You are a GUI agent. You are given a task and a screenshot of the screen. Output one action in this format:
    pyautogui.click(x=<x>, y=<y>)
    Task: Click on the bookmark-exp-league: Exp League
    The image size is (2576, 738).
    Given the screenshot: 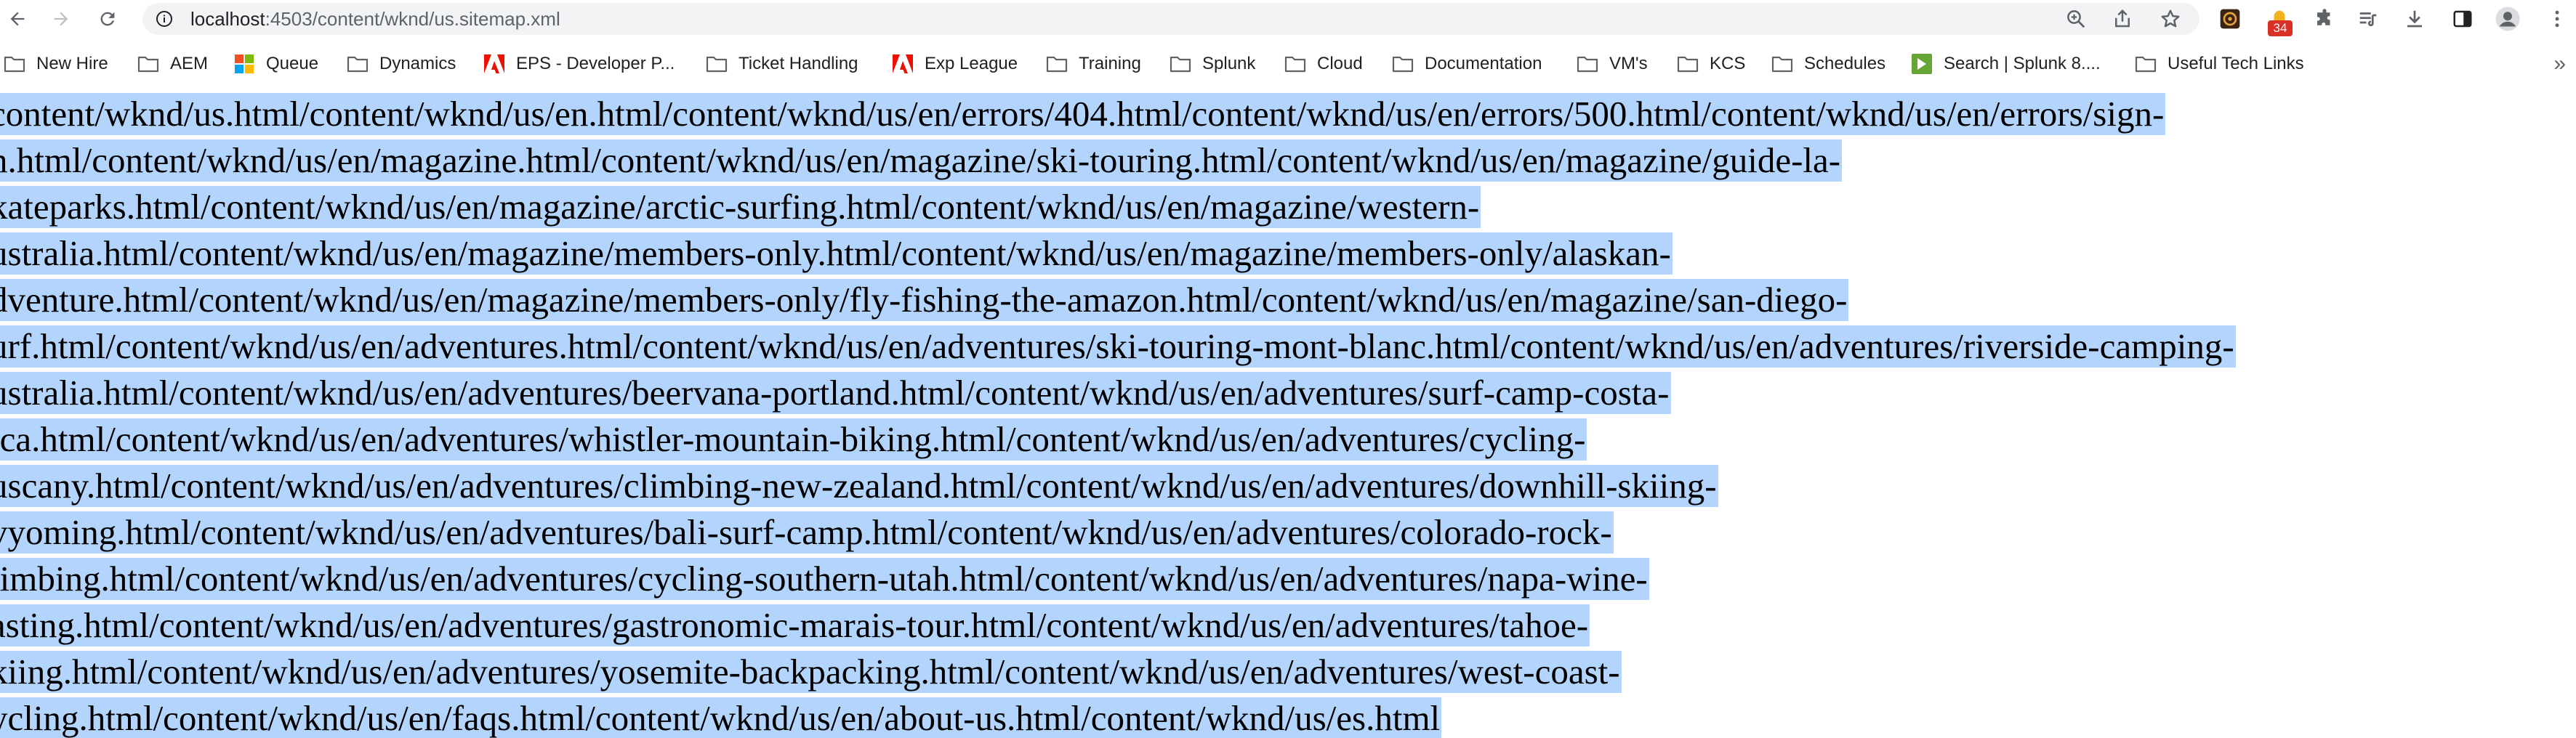 What is the action you would take?
    pyautogui.click(x=954, y=64)
    